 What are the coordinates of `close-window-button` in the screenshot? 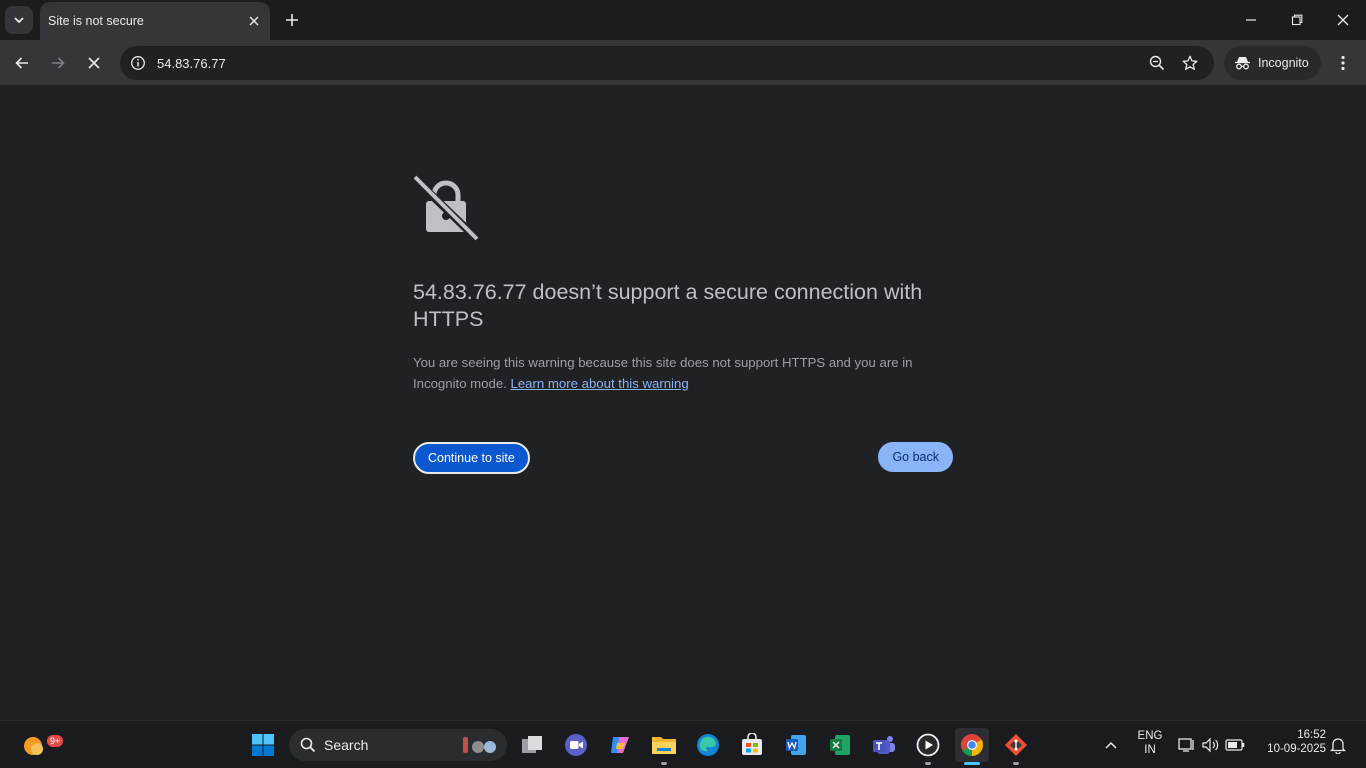 It's located at (1343, 20).